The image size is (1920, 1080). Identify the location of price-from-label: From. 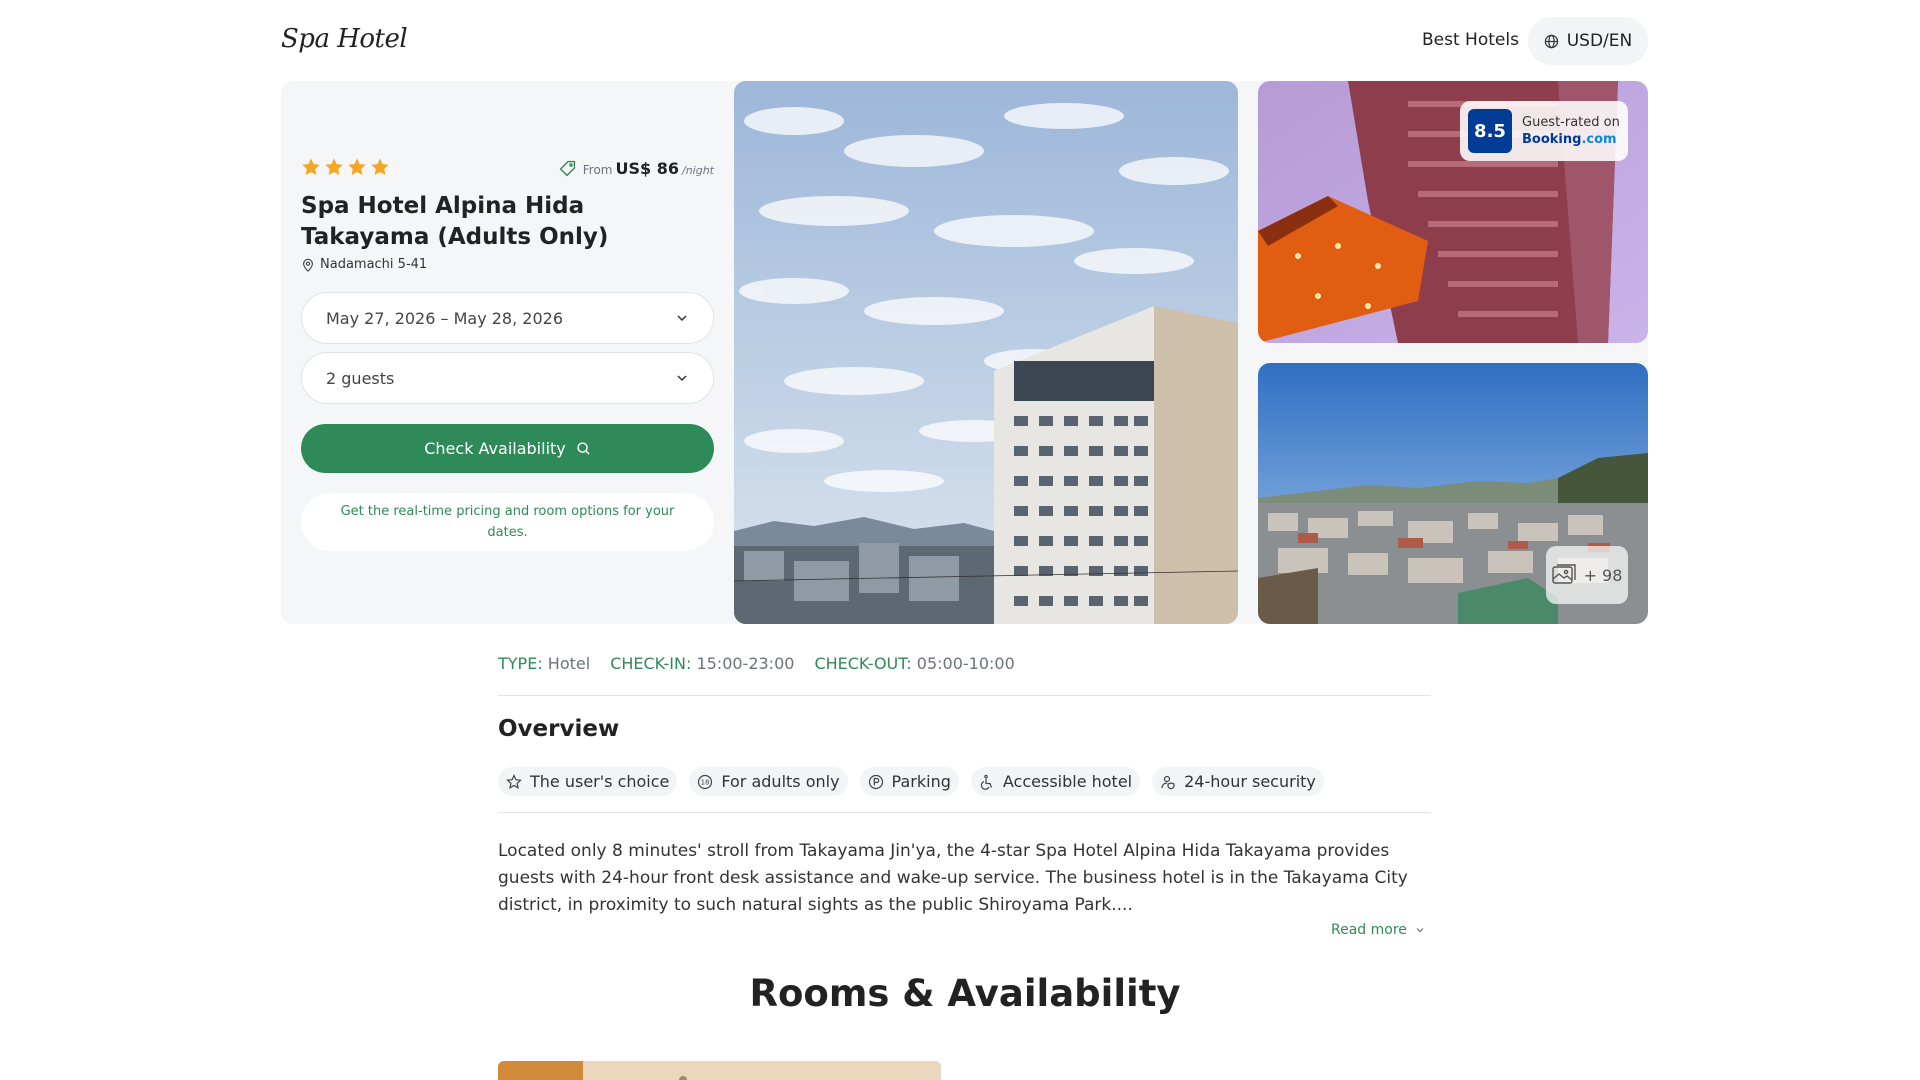
(597, 170).